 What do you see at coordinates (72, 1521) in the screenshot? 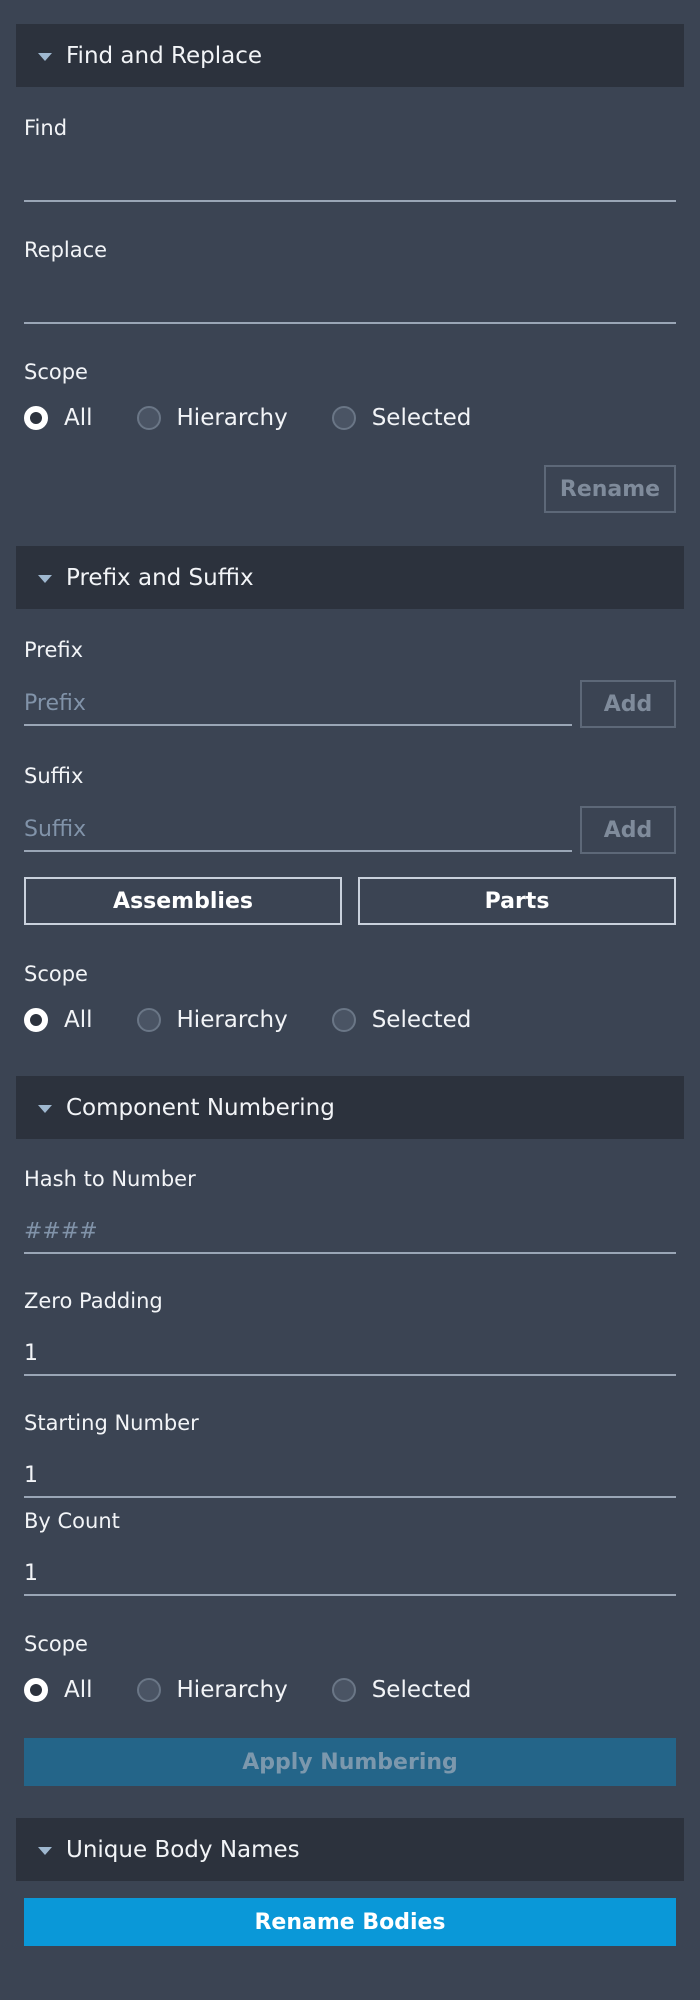
I see `by-count-label: By Count` at bounding box center [72, 1521].